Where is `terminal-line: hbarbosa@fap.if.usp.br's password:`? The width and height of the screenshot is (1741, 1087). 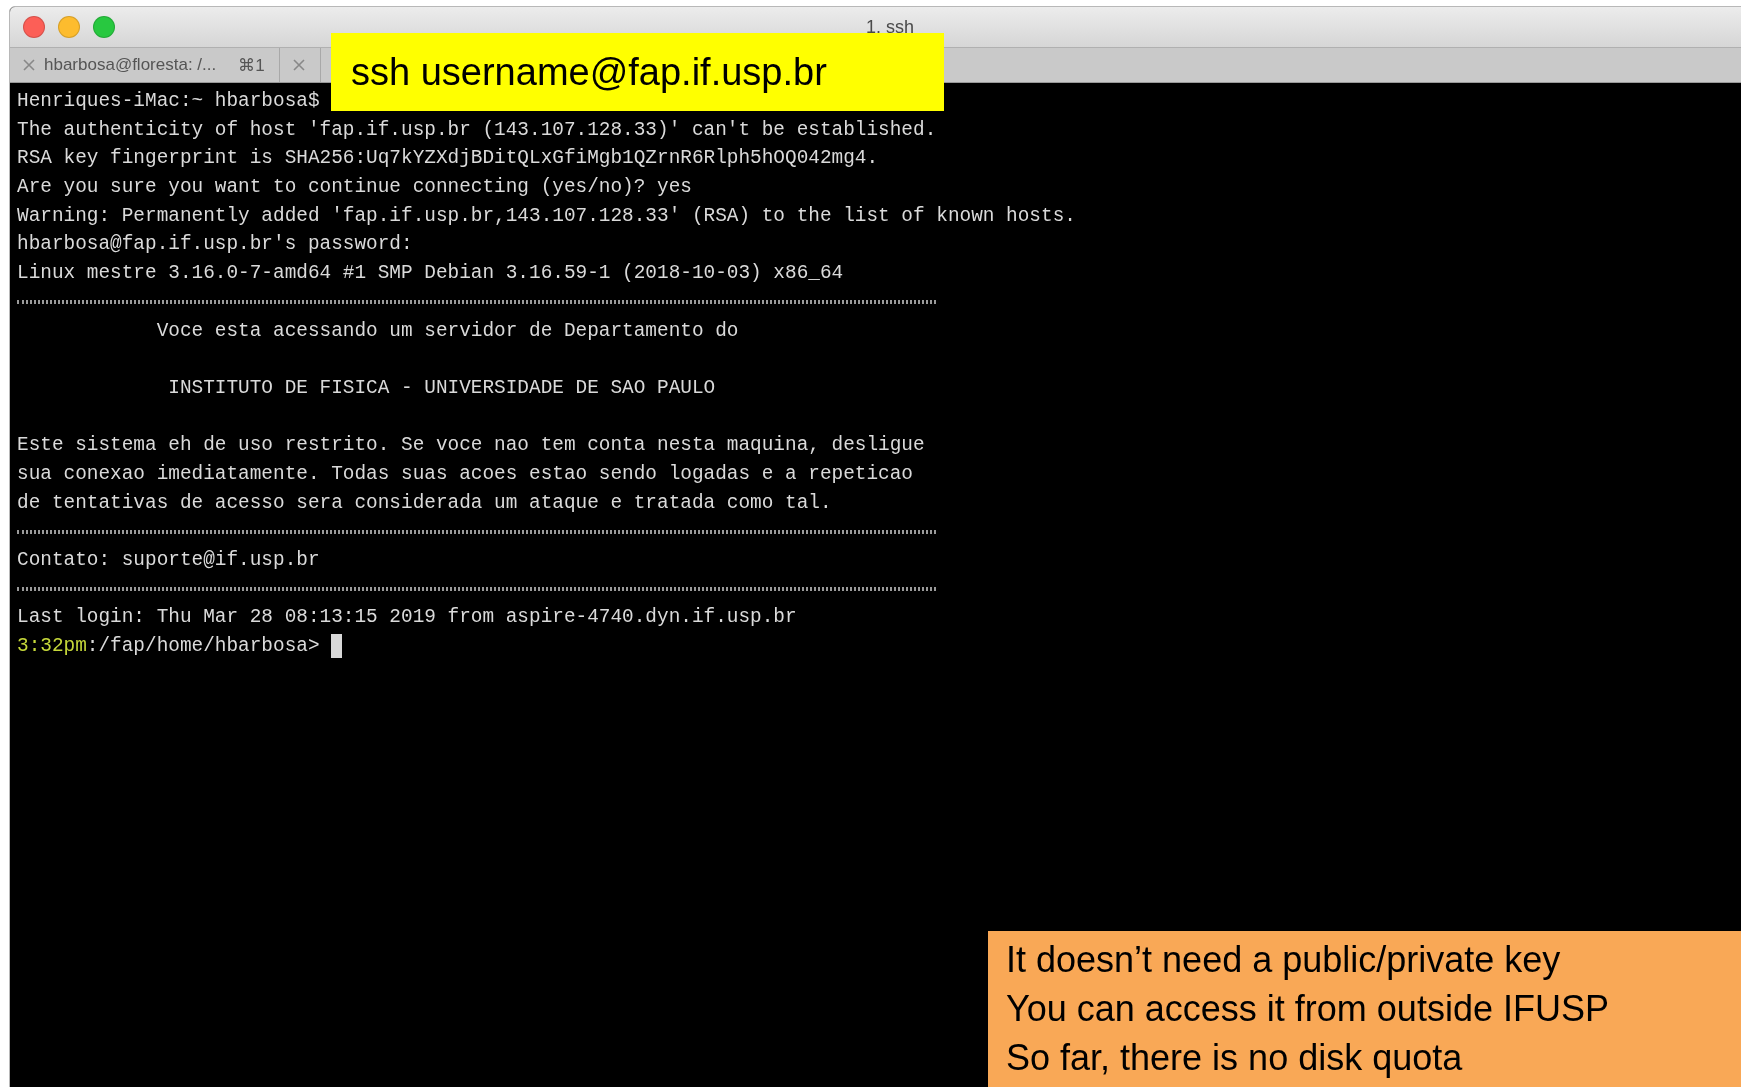
terminal-line: hbarbosa@fap.if.usp.br's password: is located at coordinates (215, 244).